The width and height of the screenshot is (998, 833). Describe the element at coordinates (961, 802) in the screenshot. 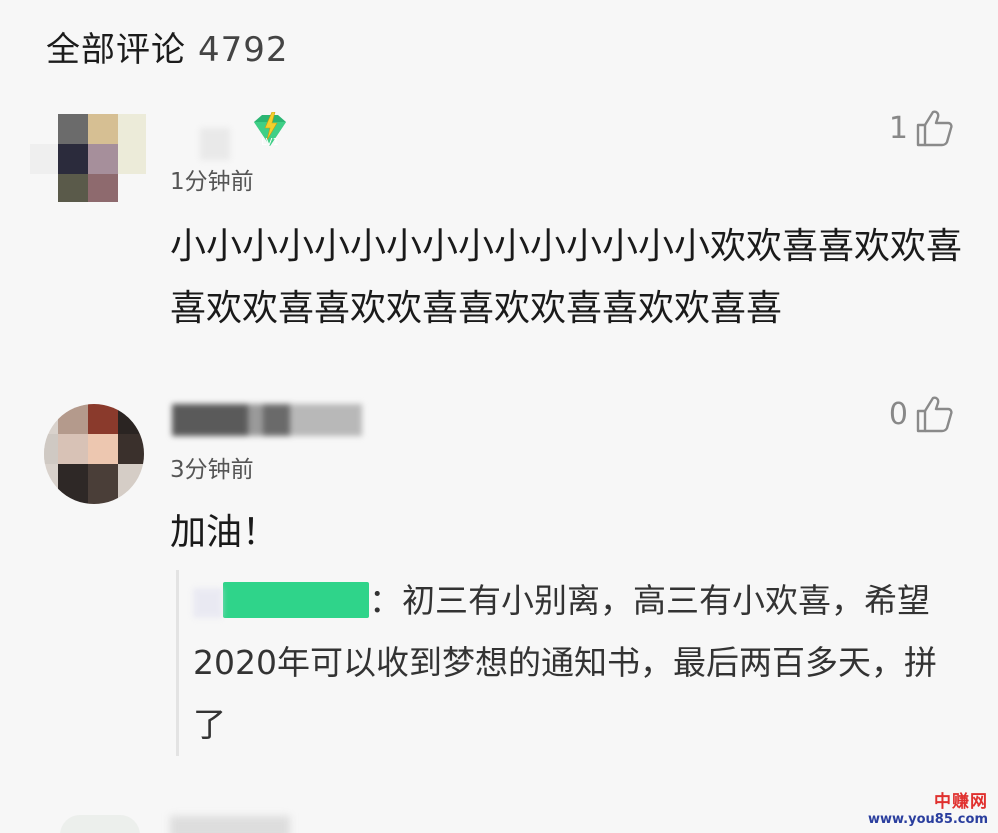

I see `watermark-name: 中赚网` at that location.